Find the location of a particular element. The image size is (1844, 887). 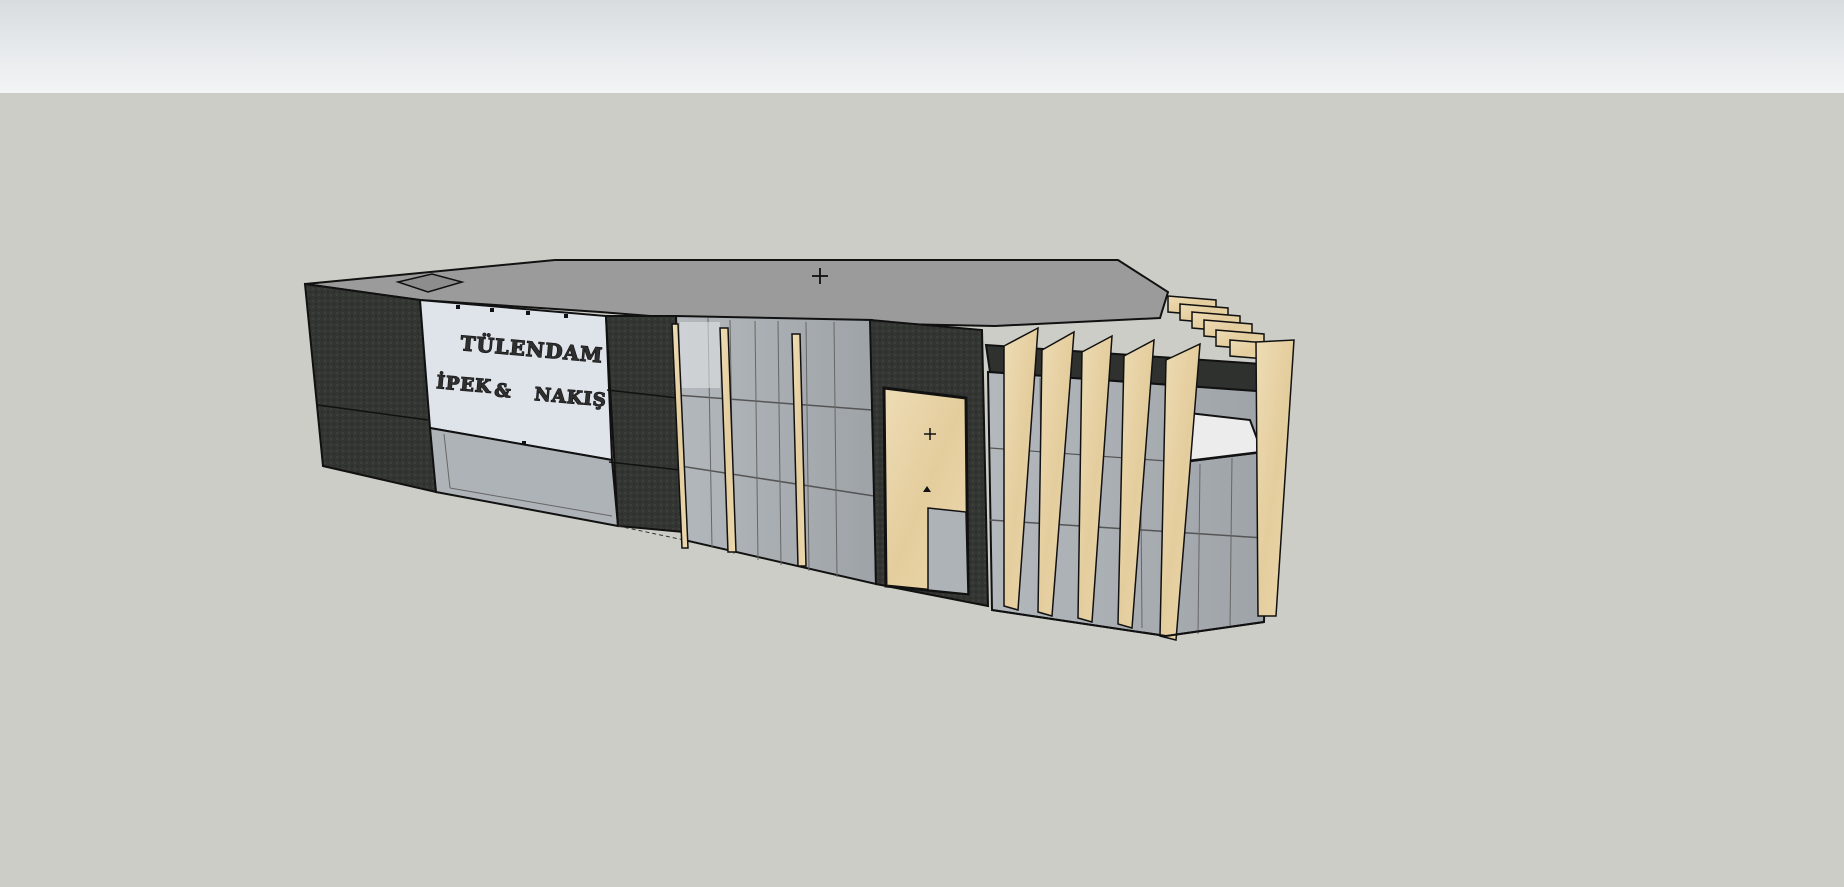

door-lower-glass-panel is located at coordinates (948, 551).